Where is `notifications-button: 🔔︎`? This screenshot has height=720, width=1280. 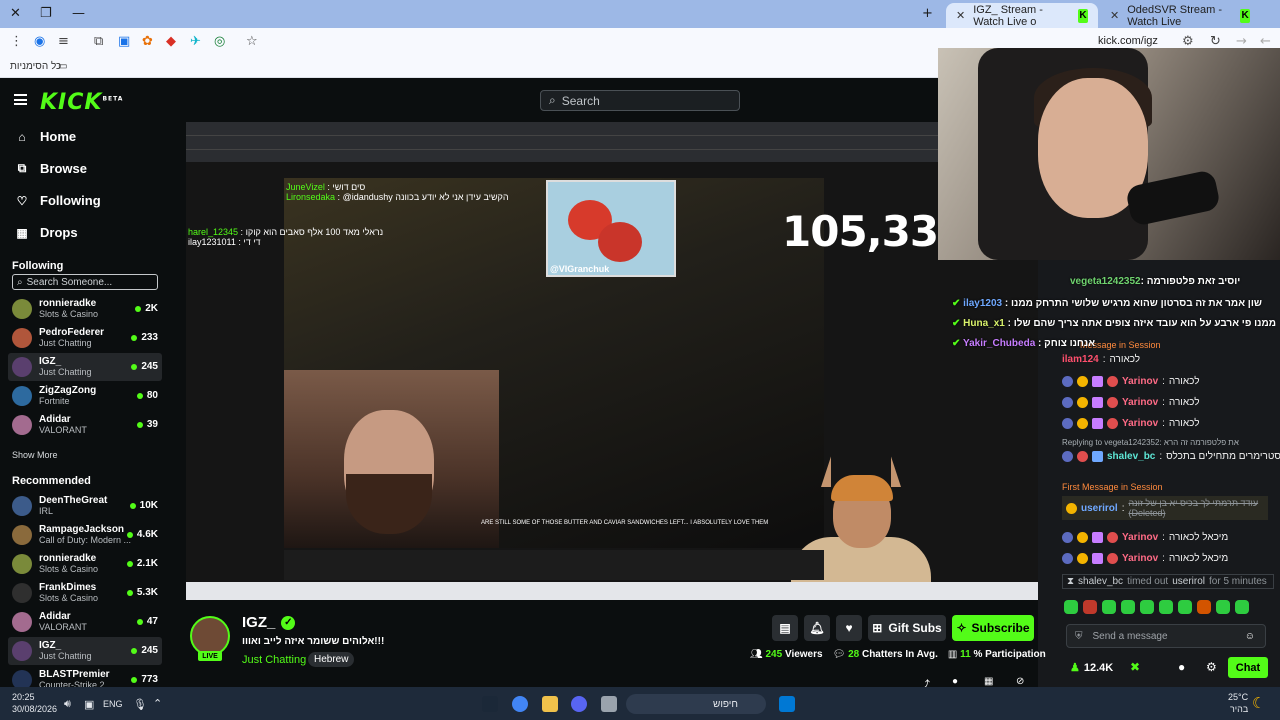
notifications-button: 🔔︎ is located at coordinates (817, 628).